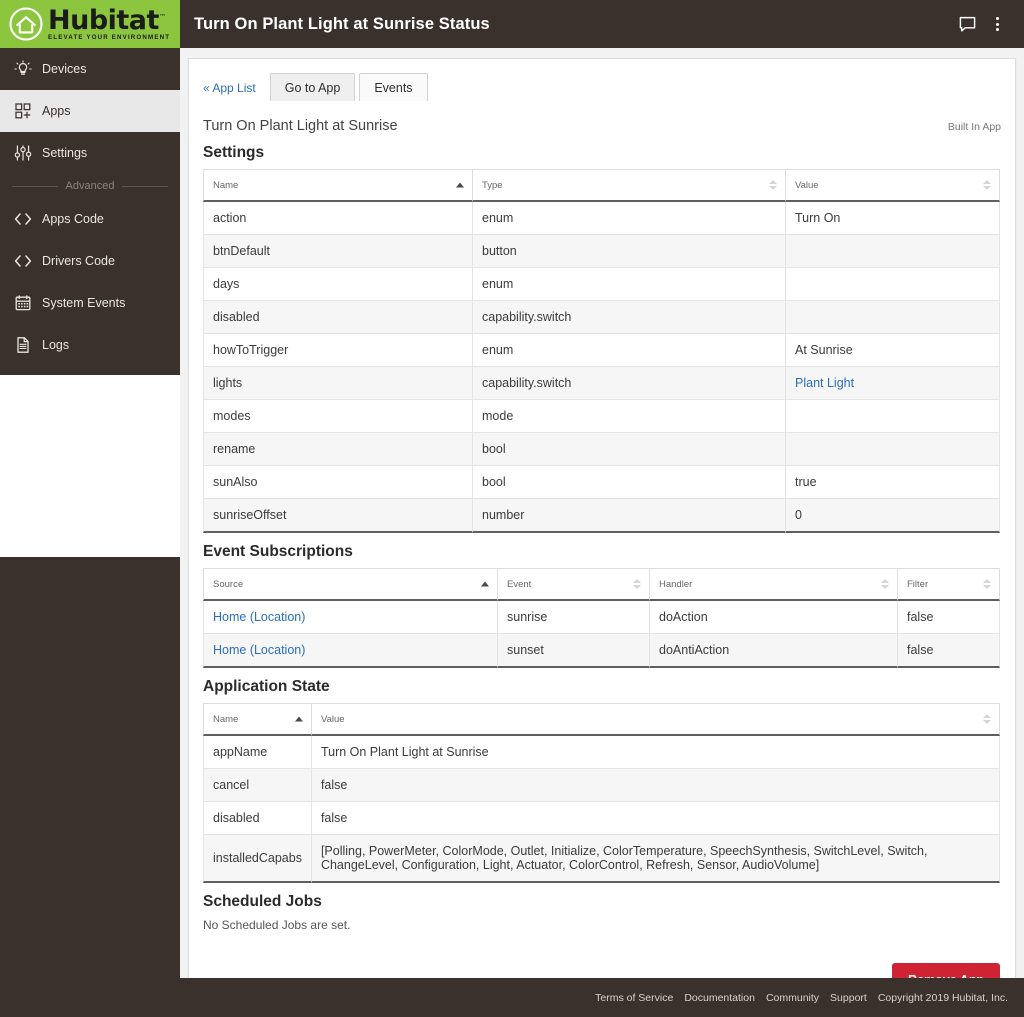 Image resolution: width=1024 pixels, height=1017 pixels. Describe the element at coordinates (338, 317) in the screenshot. I see `setting-name: disabled` at that location.